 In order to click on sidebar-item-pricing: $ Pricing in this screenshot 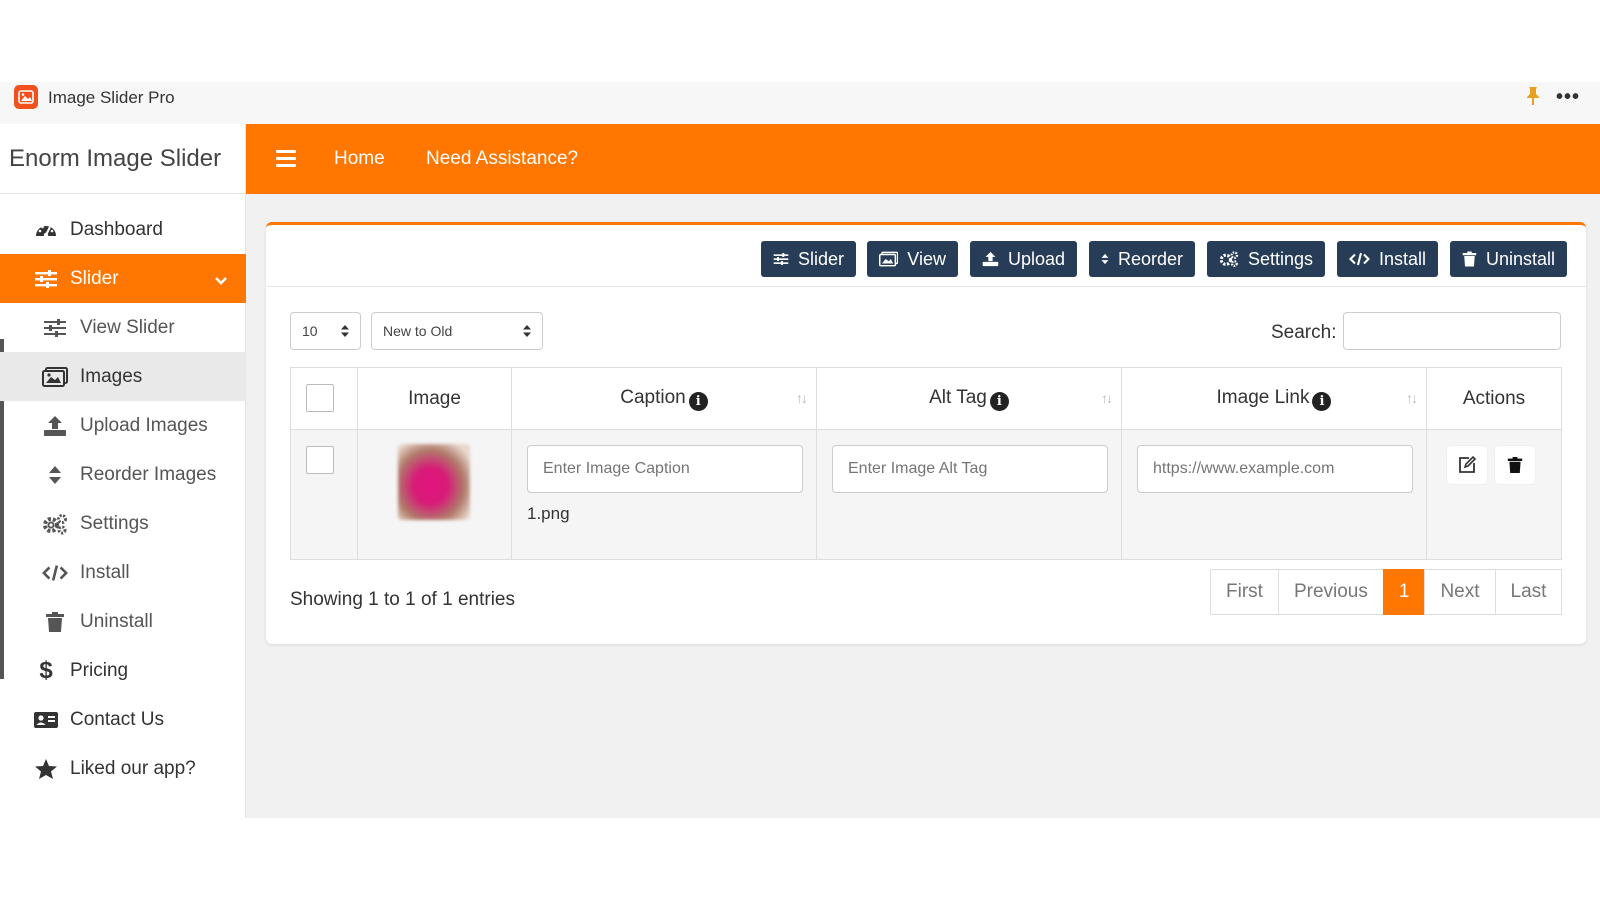, I will do `click(123, 670)`.